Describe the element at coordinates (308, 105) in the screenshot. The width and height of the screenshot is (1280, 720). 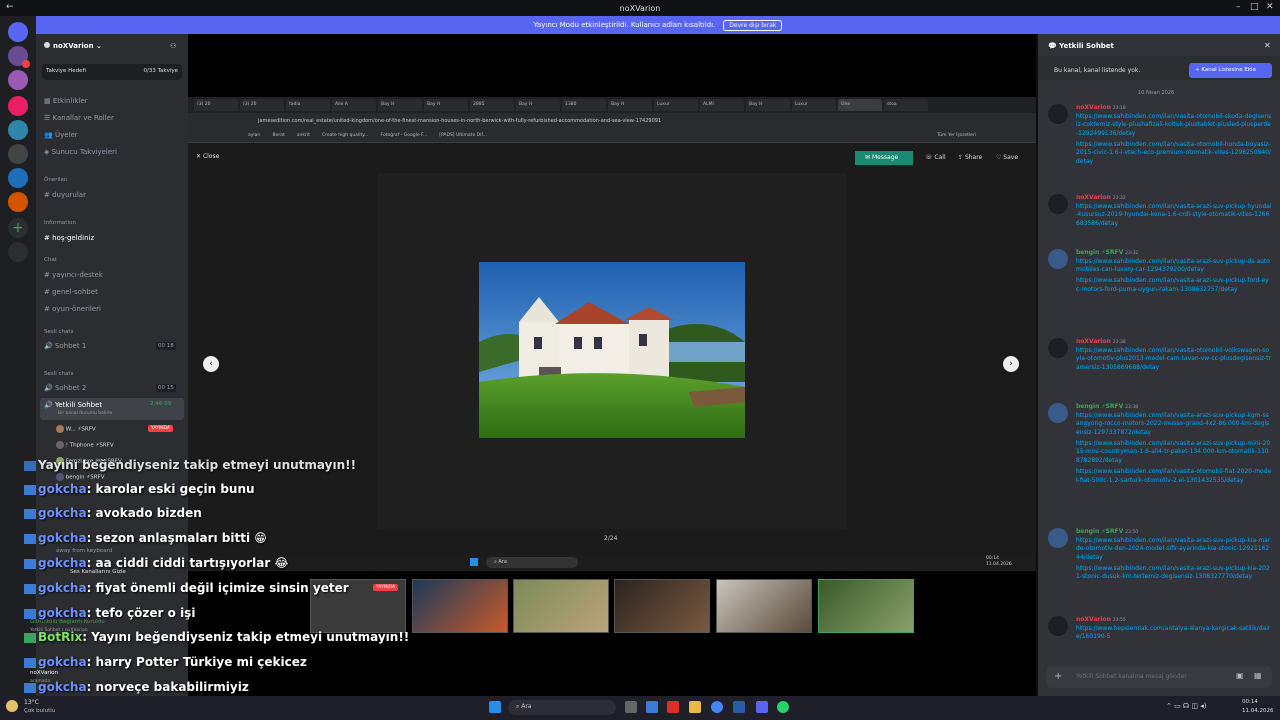
I see `browser-tab: tadia` at that location.